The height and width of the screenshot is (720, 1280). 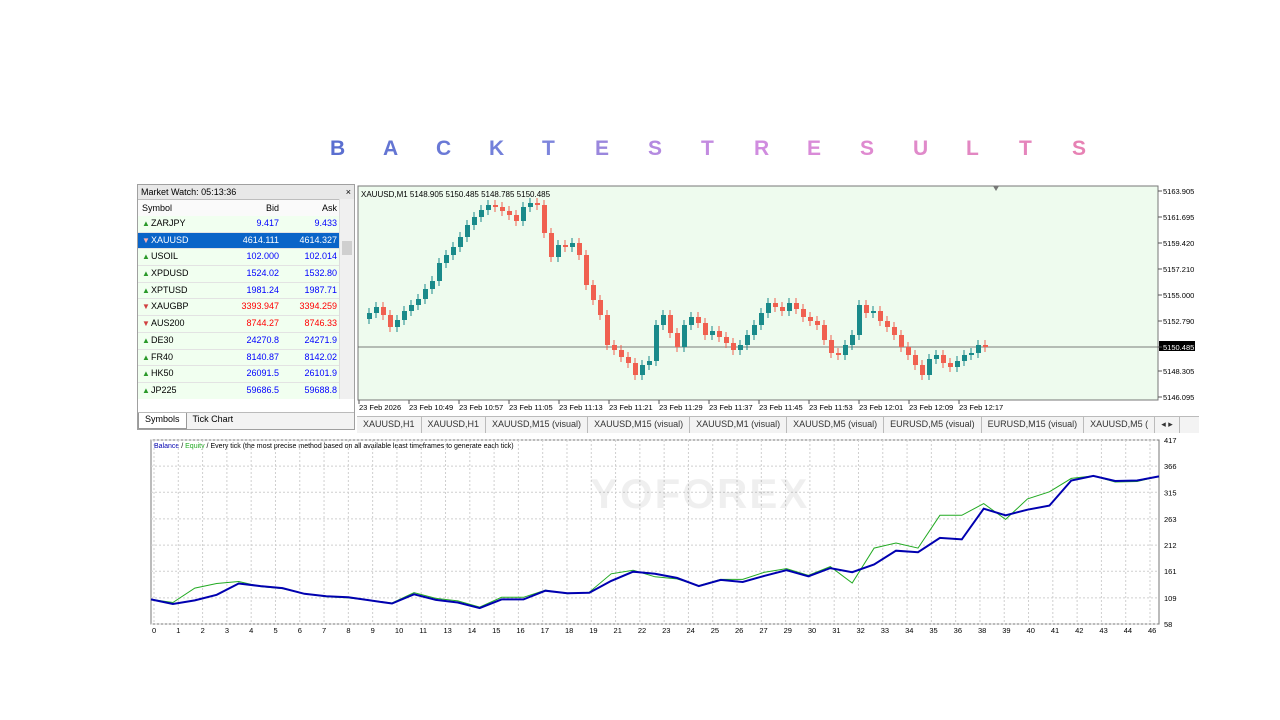 I want to click on symbol-name: XAUGBP, so click(x=170, y=306).